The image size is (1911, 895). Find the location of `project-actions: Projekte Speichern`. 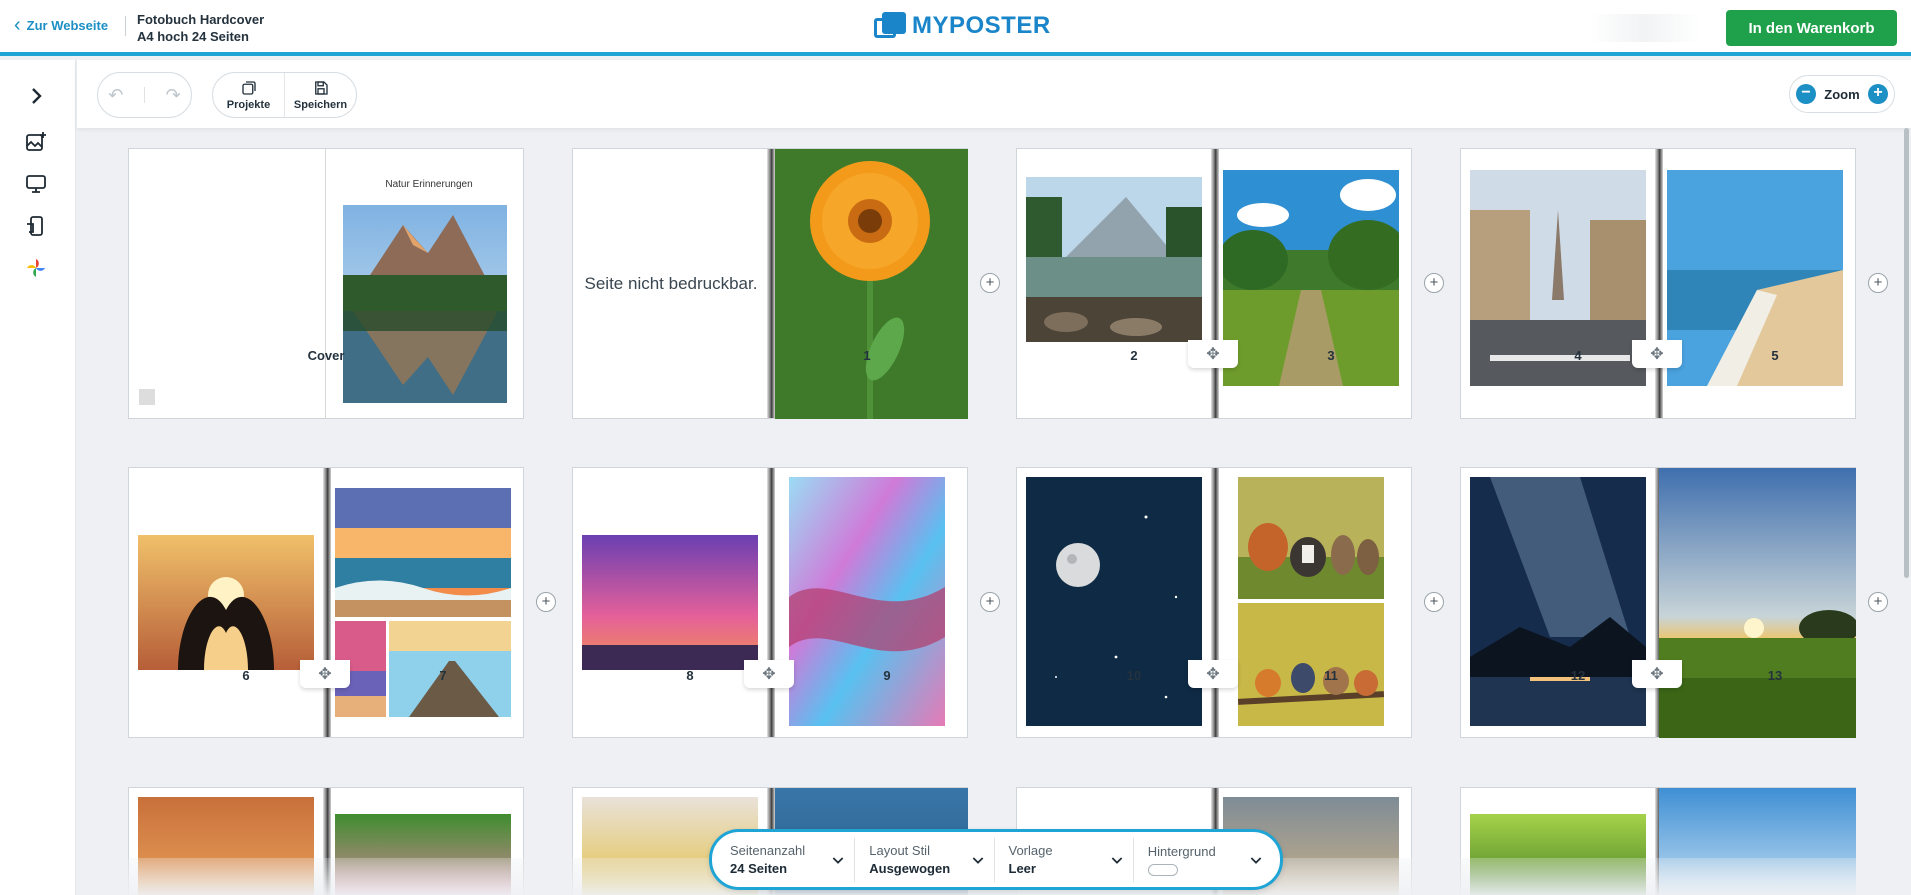

project-actions: Projekte Speichern is located at coordinates (284, 95).